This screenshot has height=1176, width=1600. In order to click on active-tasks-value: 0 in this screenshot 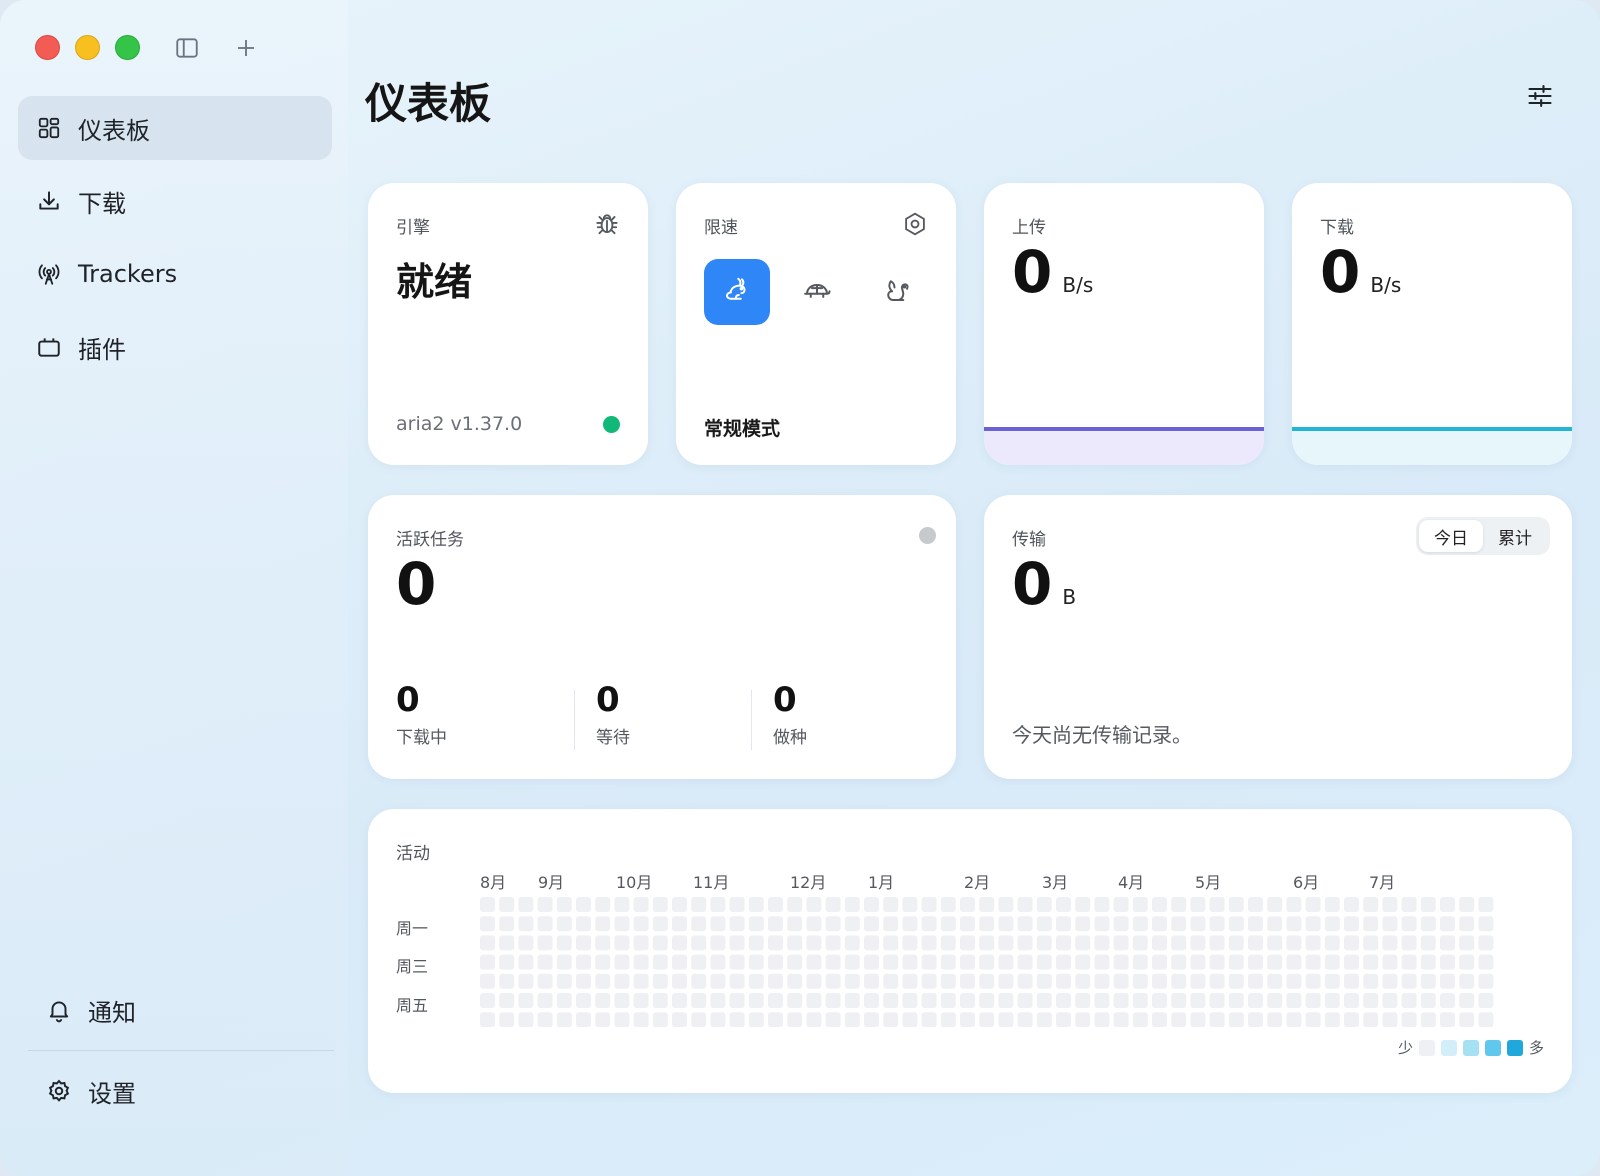, I will do `click(416, 584)`.